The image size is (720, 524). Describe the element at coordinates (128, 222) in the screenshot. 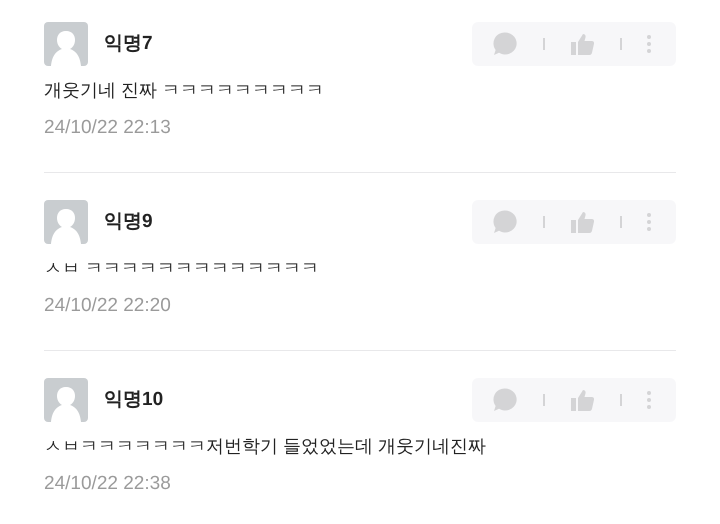

I see `author-name: 익명9` at that location.